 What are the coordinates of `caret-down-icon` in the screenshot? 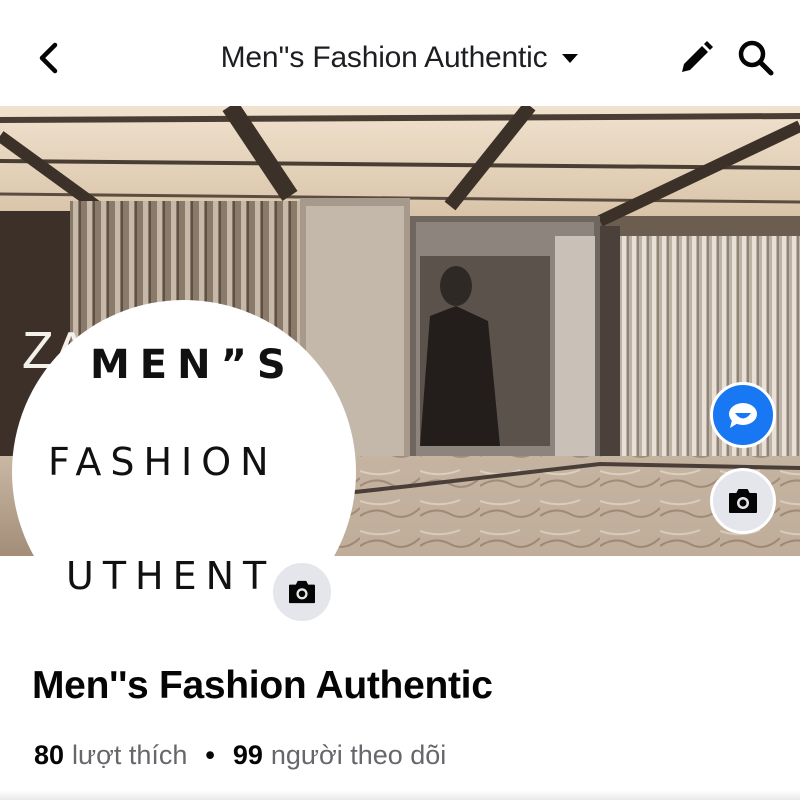 It's located at (570, 58).